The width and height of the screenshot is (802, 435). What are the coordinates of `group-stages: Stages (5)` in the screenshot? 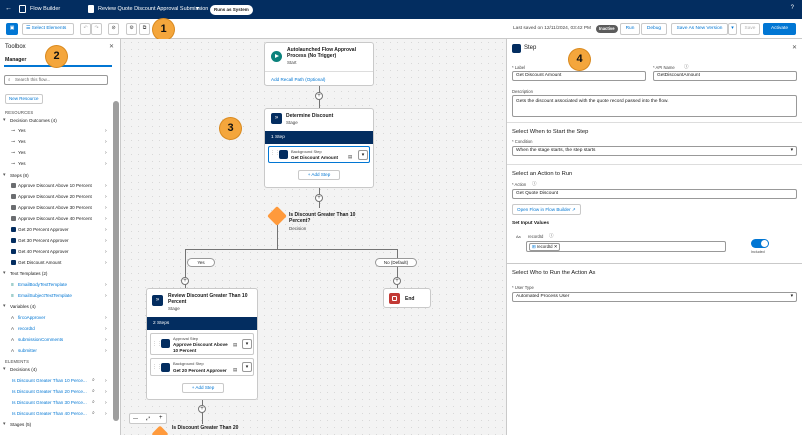 It's located at (20, 424).